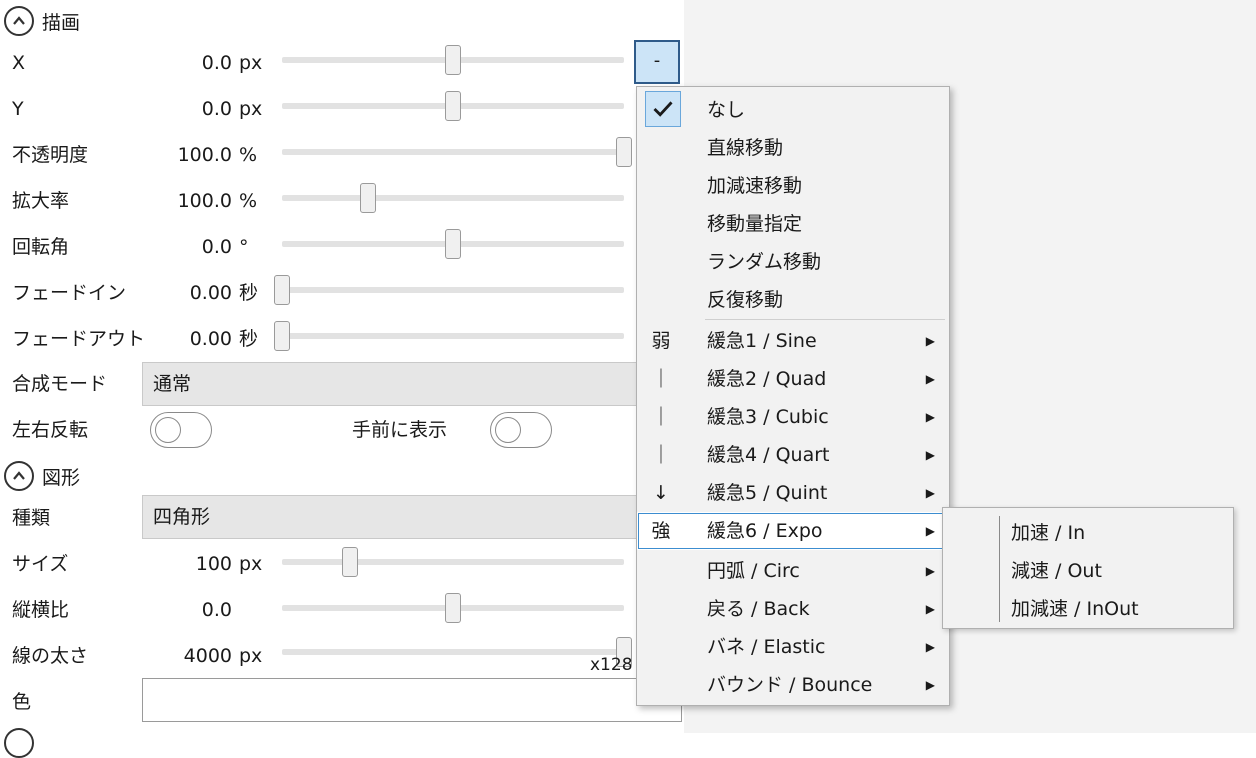  What do you see at coordinates (41, 610) in the screenshot?
I see `prop-label-aspect: 縦横比` at bounding box center [41, 610].